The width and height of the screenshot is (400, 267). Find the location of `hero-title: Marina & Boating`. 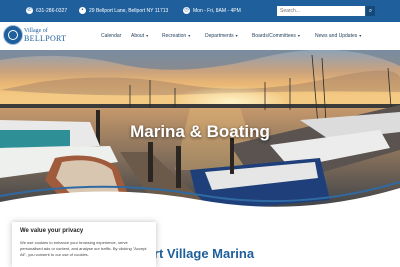

hero-title: Marina & Boating is located at coordinates (200, 131).